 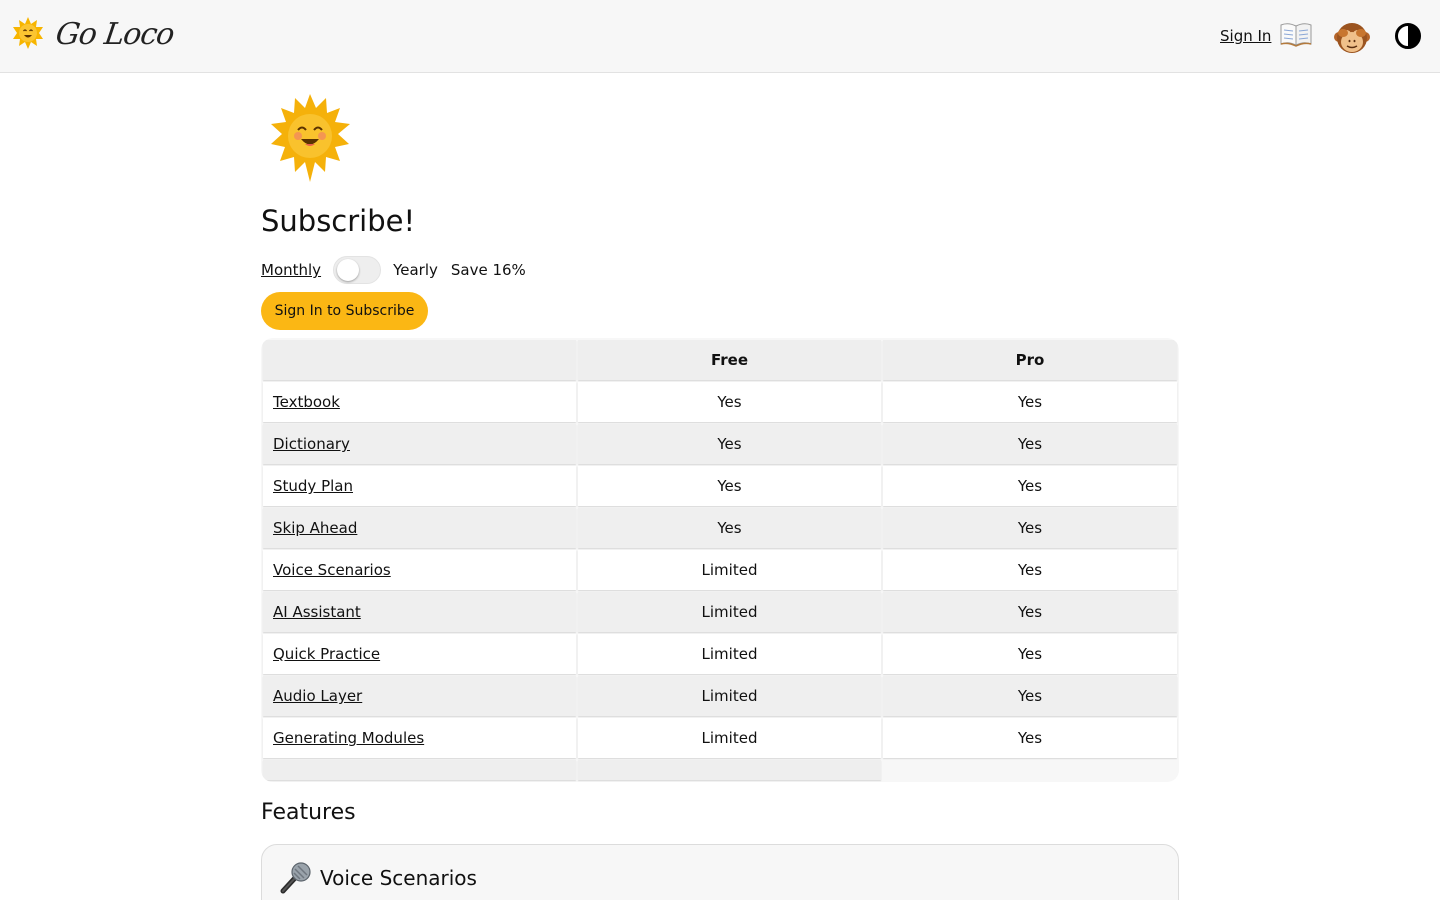 I want to click on table-row: Skip Ahead Yes Yes, so click(x=720, y=528).